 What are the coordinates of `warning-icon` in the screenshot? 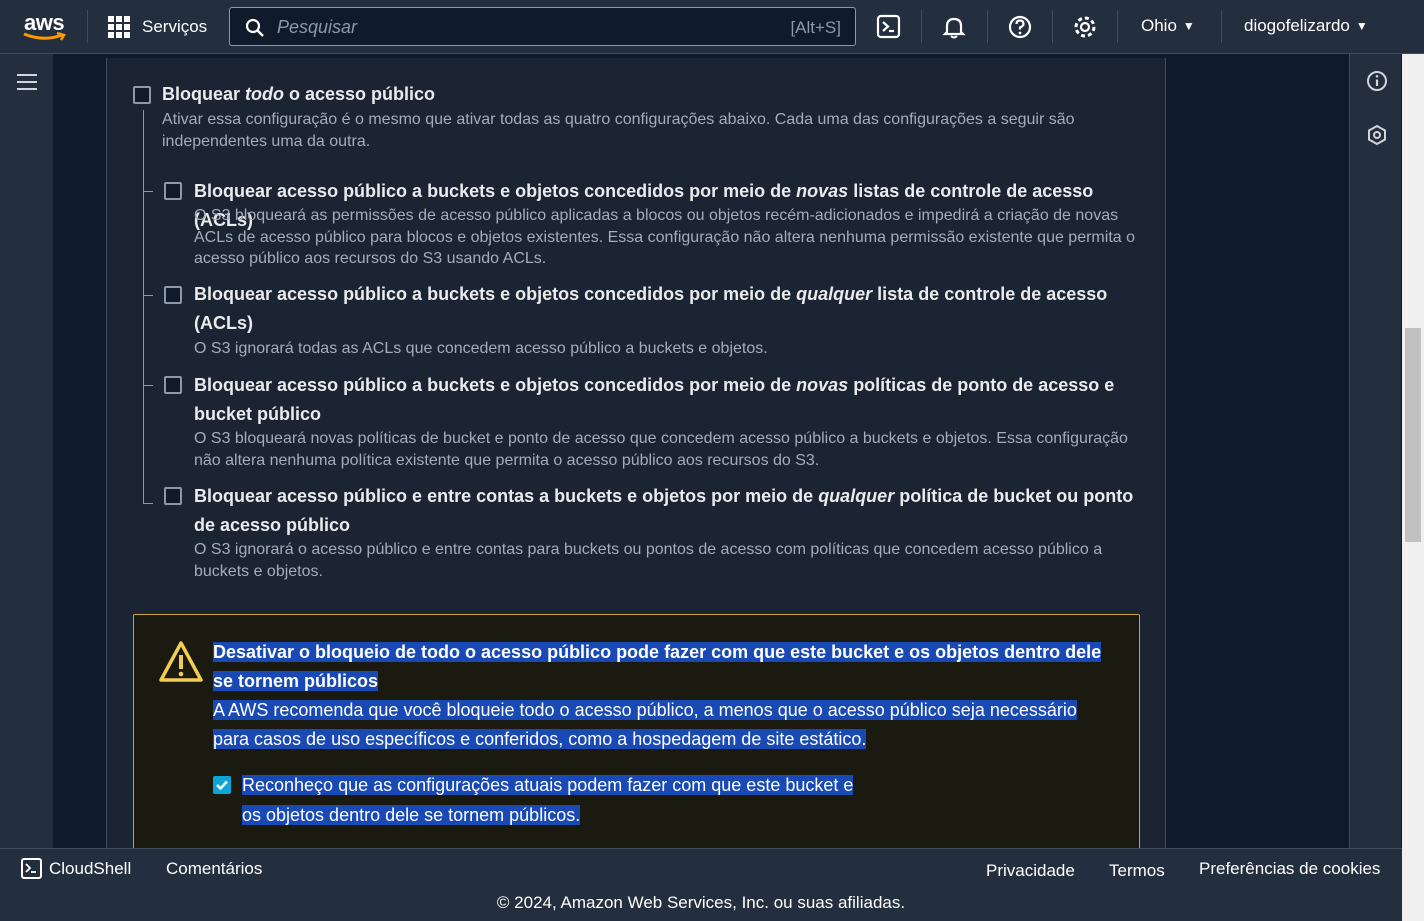 It's located at (181, 661).